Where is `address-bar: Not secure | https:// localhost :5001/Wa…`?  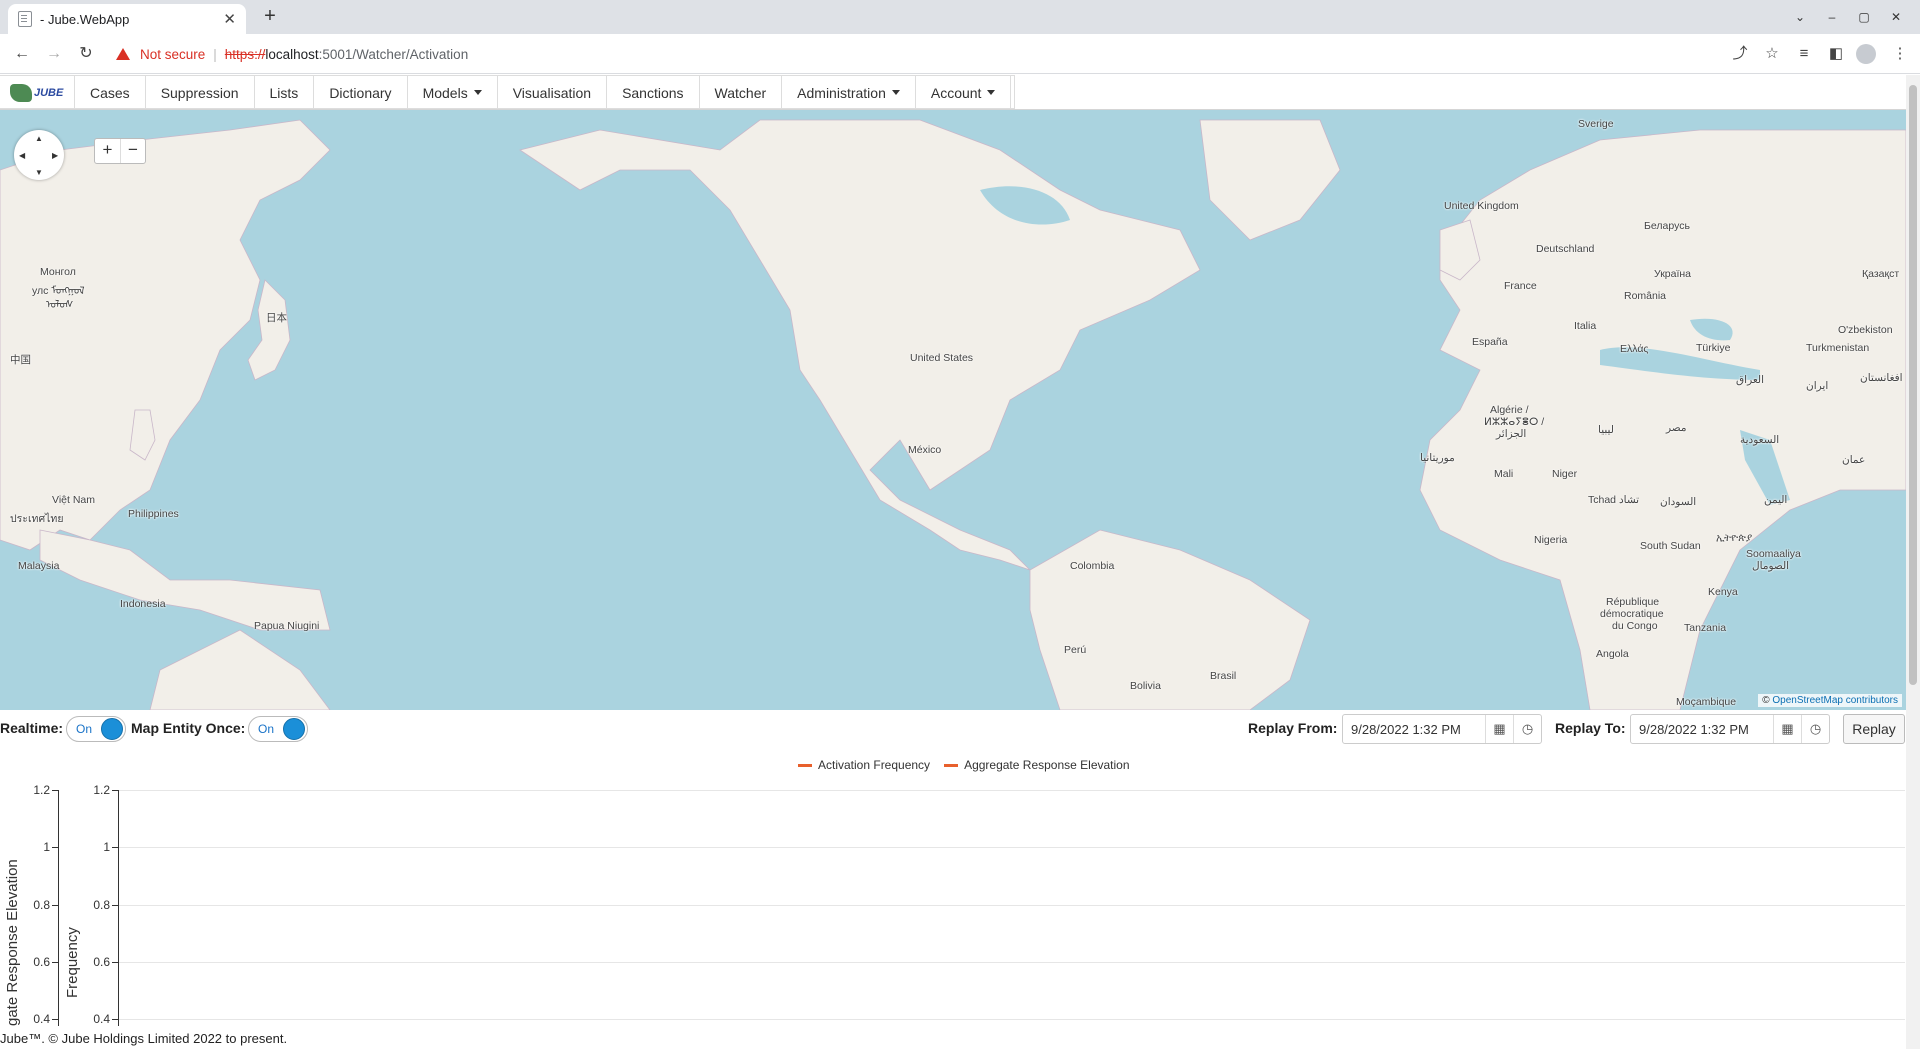 address-bar: Not secure | https:// localhost :5001/Wa… is located at coordinates (910, 54).